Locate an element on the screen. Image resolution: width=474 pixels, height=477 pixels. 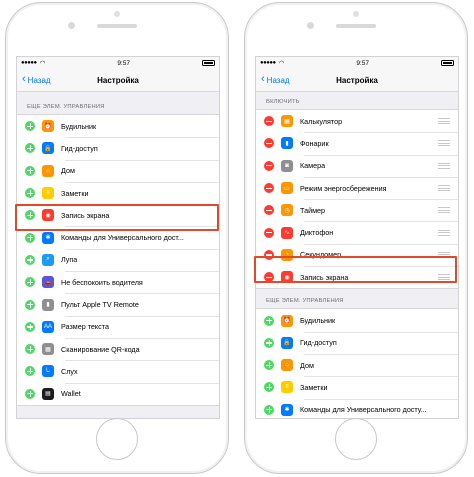
proximity-sensor is located at coordinates (117, 14).